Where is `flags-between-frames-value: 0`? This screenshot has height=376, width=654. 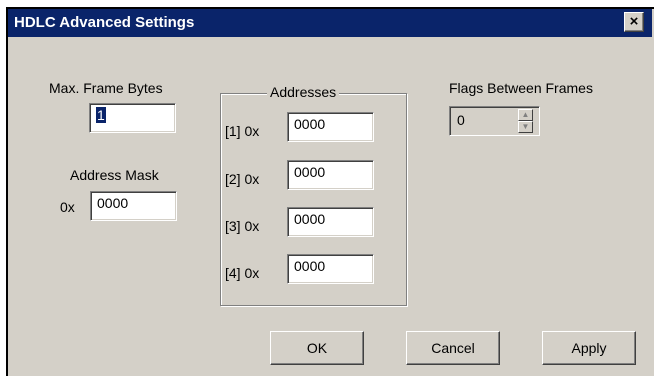
flags-between-frames-value: 0 is located at coordinates (461, 120).